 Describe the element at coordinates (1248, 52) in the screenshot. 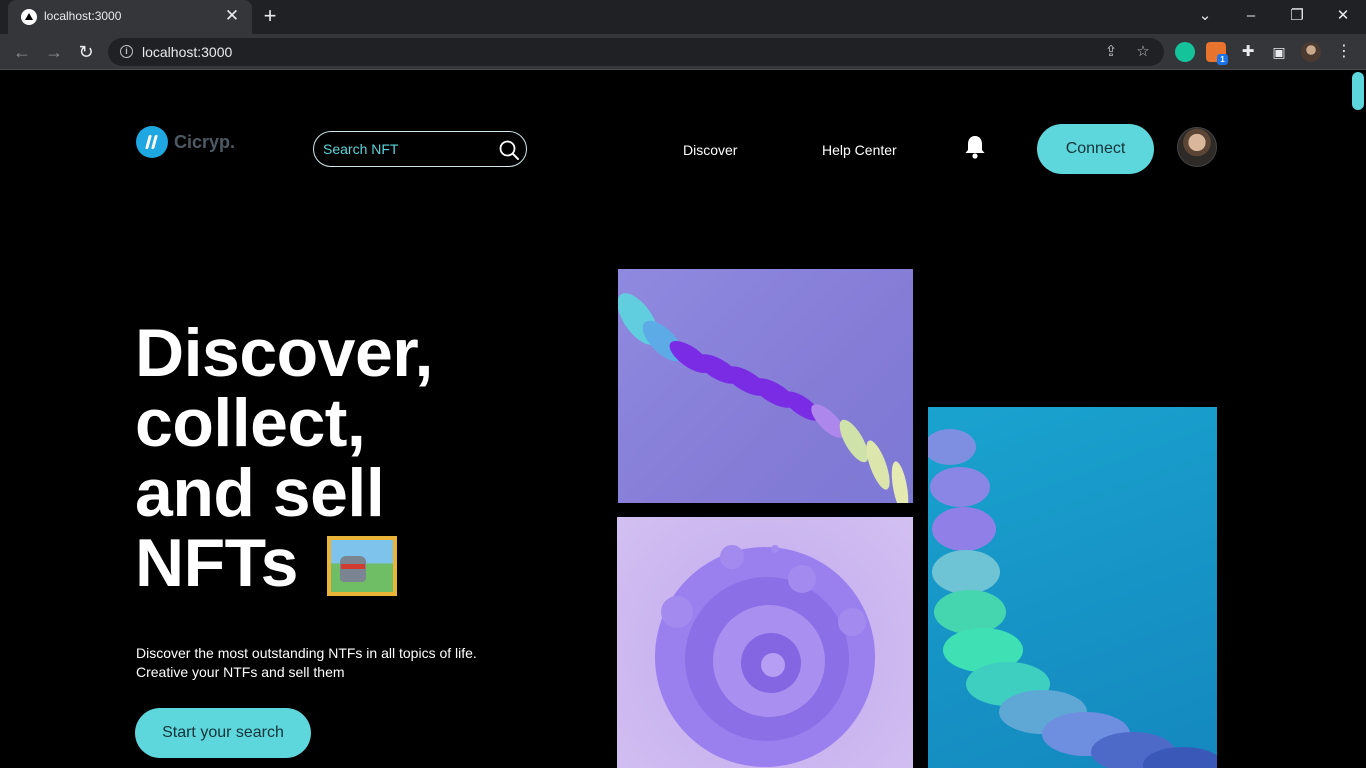

I see `extensions-icon: ✚` at that location.